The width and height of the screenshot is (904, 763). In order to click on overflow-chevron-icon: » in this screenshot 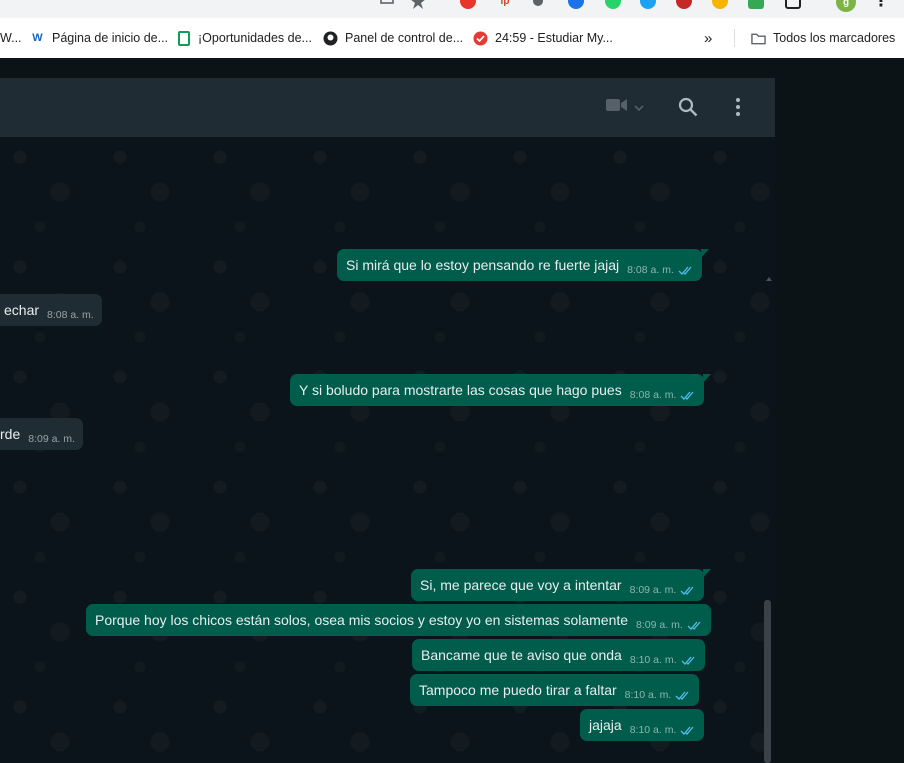, I will do `click(708, 38)`.